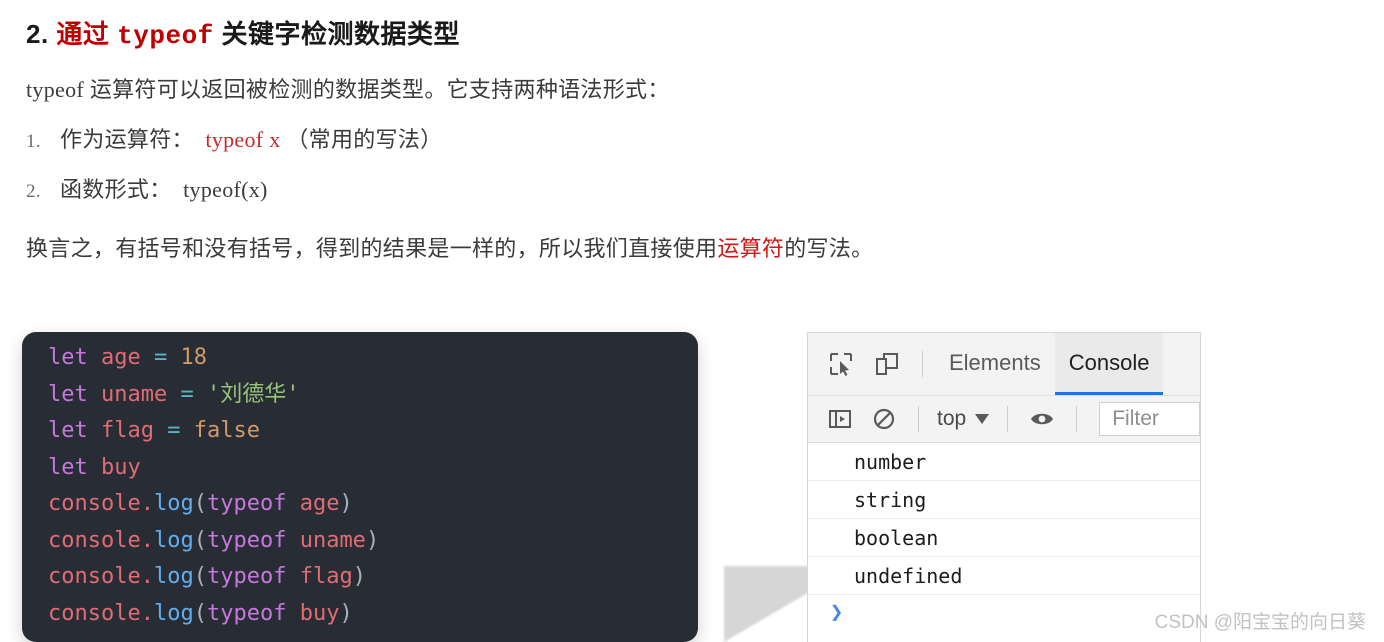  I want to click on code-line: let flag = false, so click(373, 431).